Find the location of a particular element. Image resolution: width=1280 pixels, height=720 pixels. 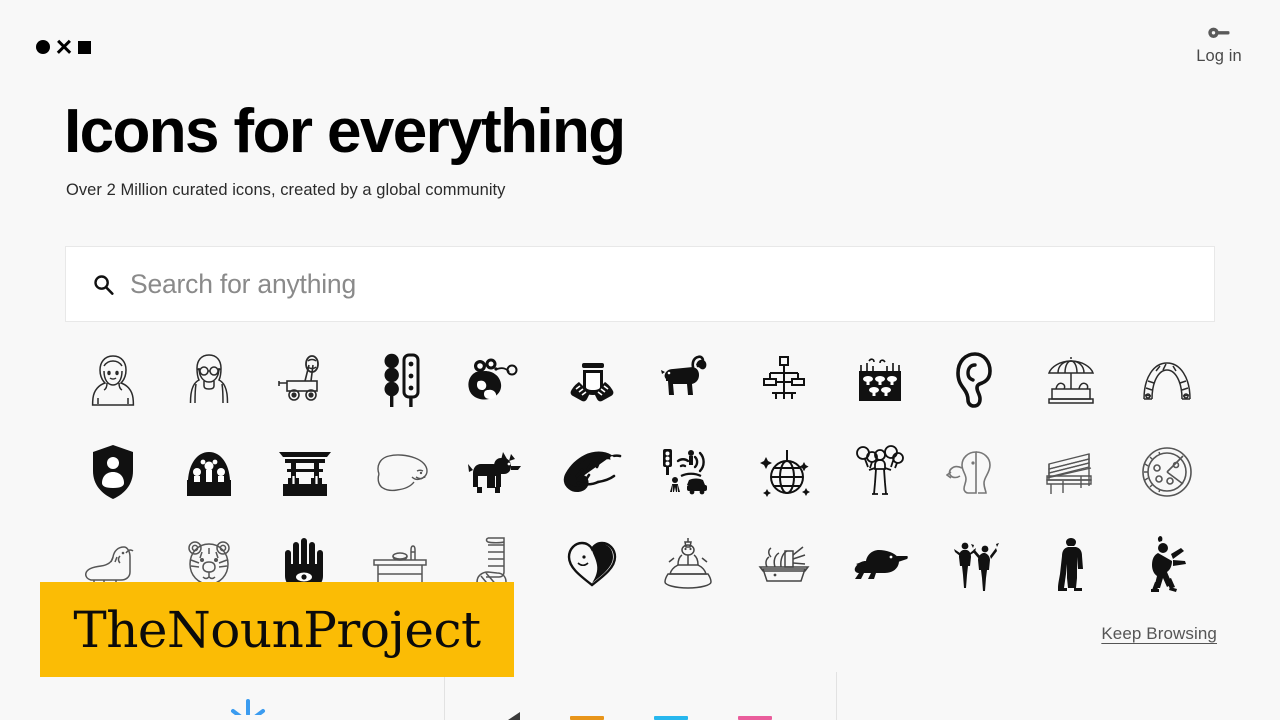

torii-gate-icon is located at coordinates (305, 472).